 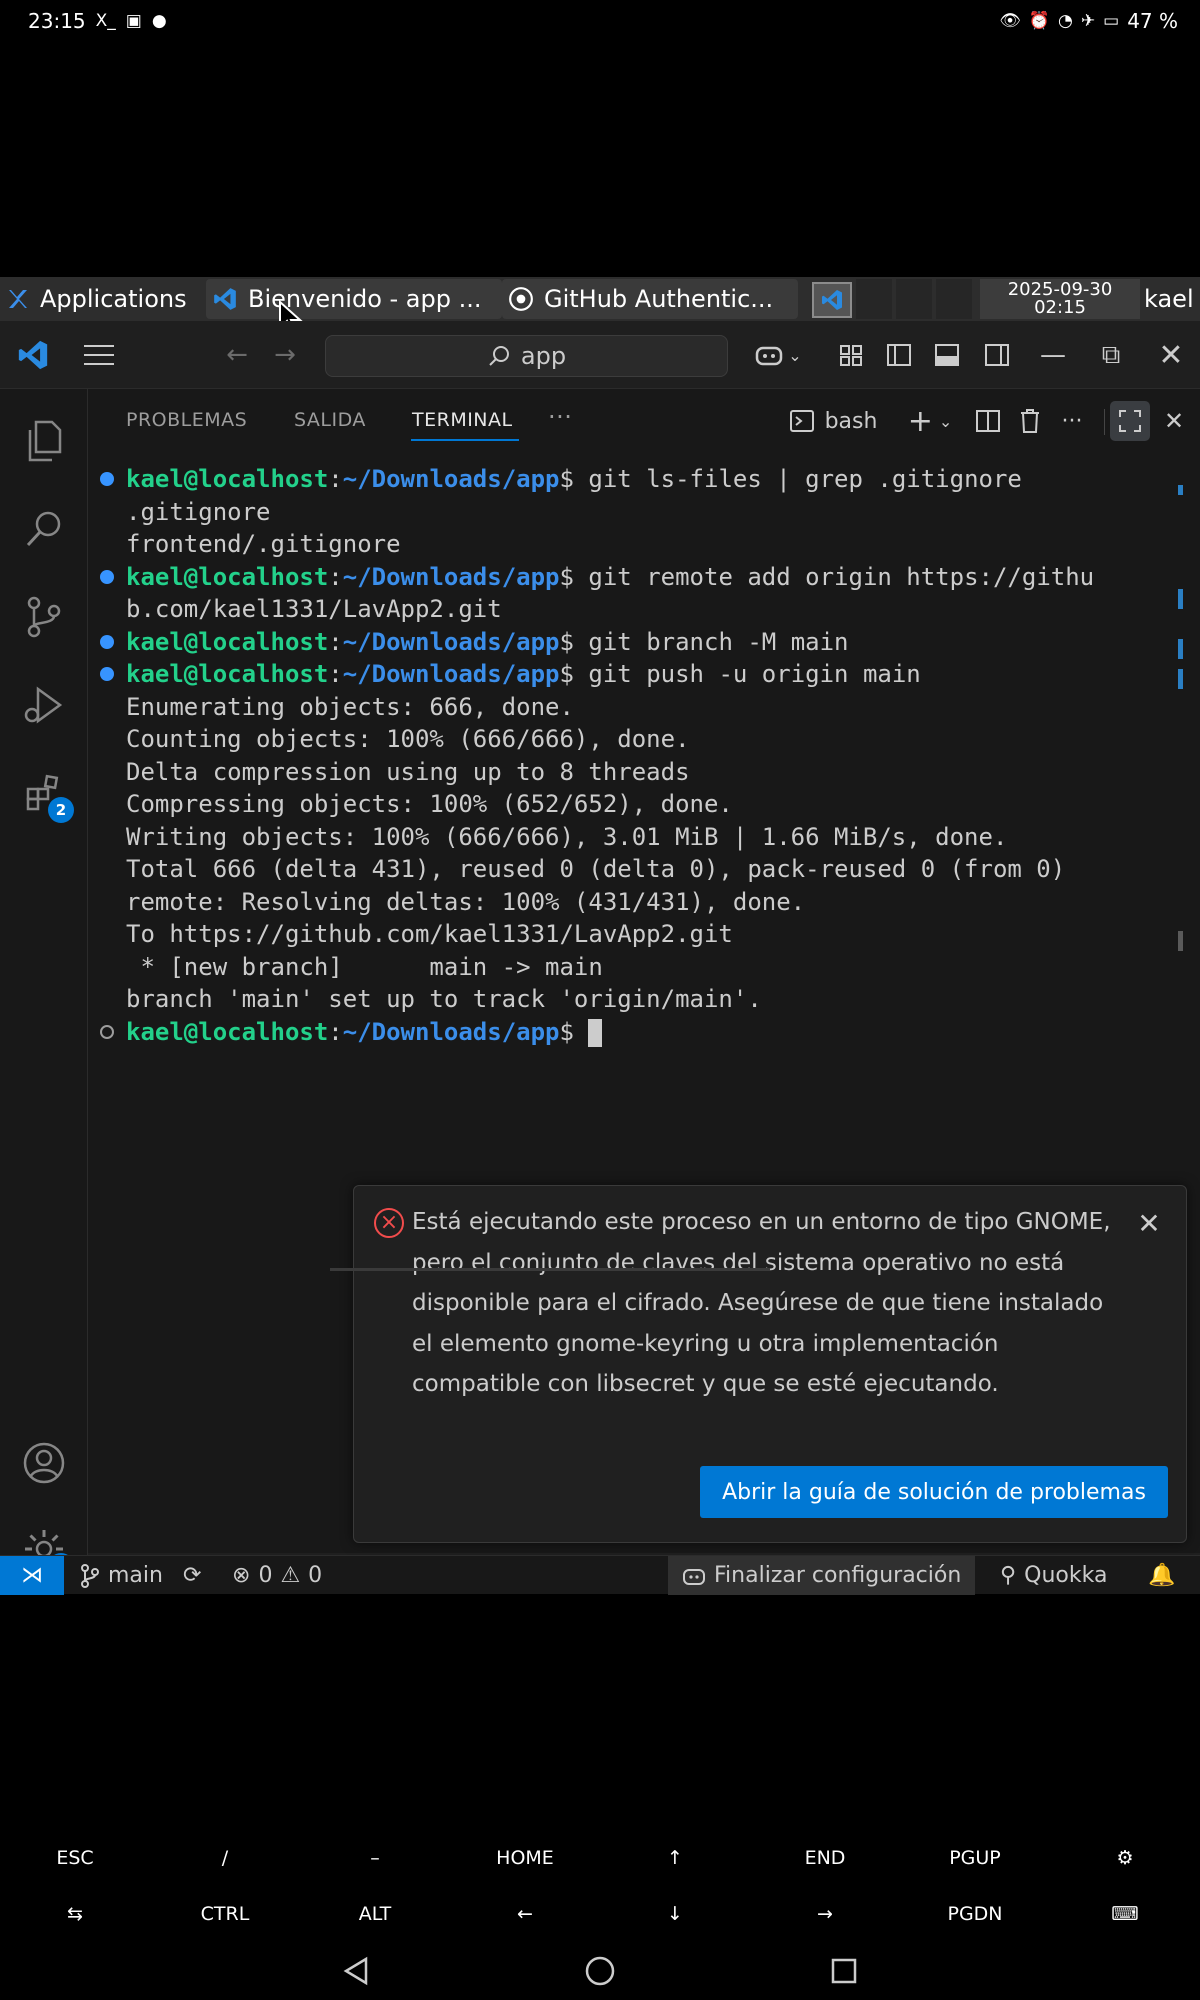 What do you see at coordinates (99, 355) in the screenshot?
I see `menu-button` at bounding box center [99, 355].